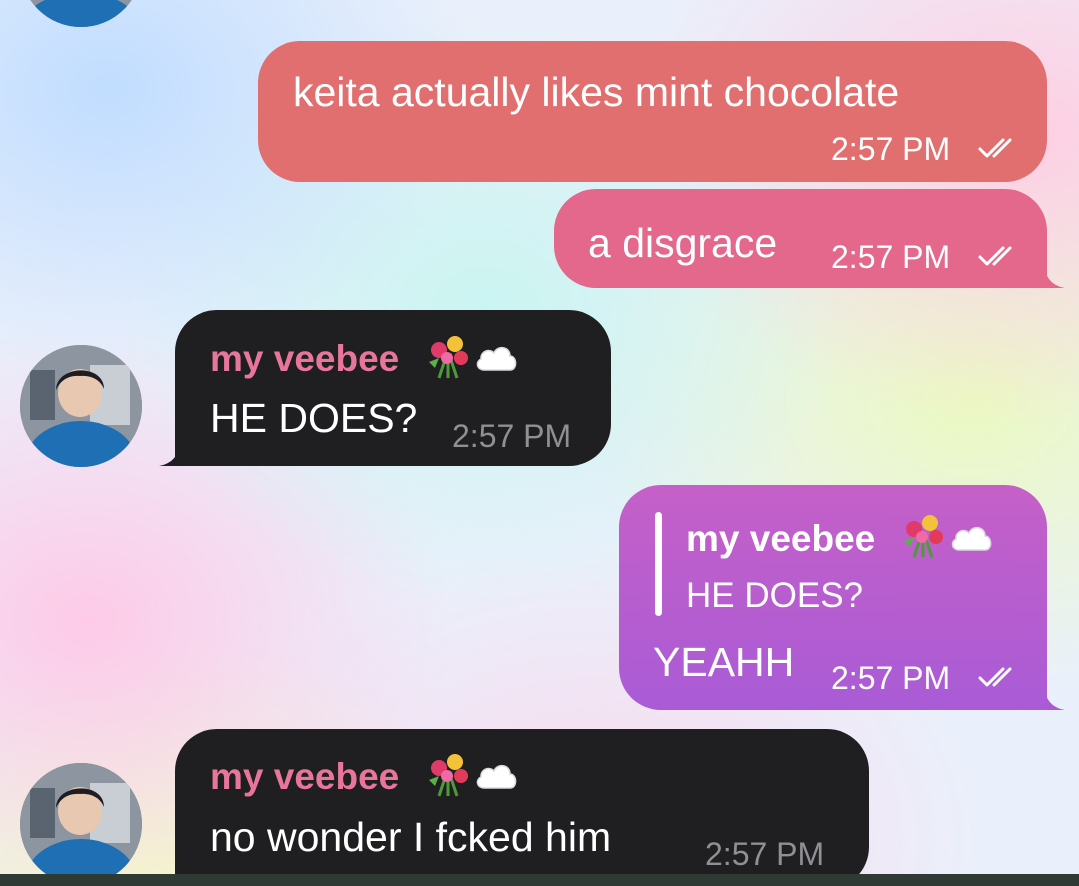 This screenshot has width=1079, height=886. Describe the element at coordinates (683, 243) in the screenshot. I see `message-text: a disgrace` at that location.